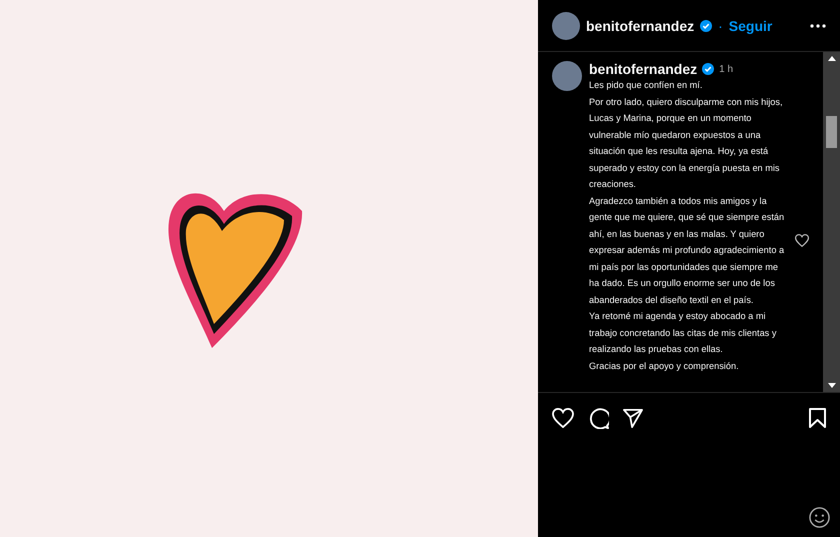 The height and width of the screenshot is (537, 840). Describe the element at coordinates (633, 418) in the screenshot. I see `send-icon` at that location.